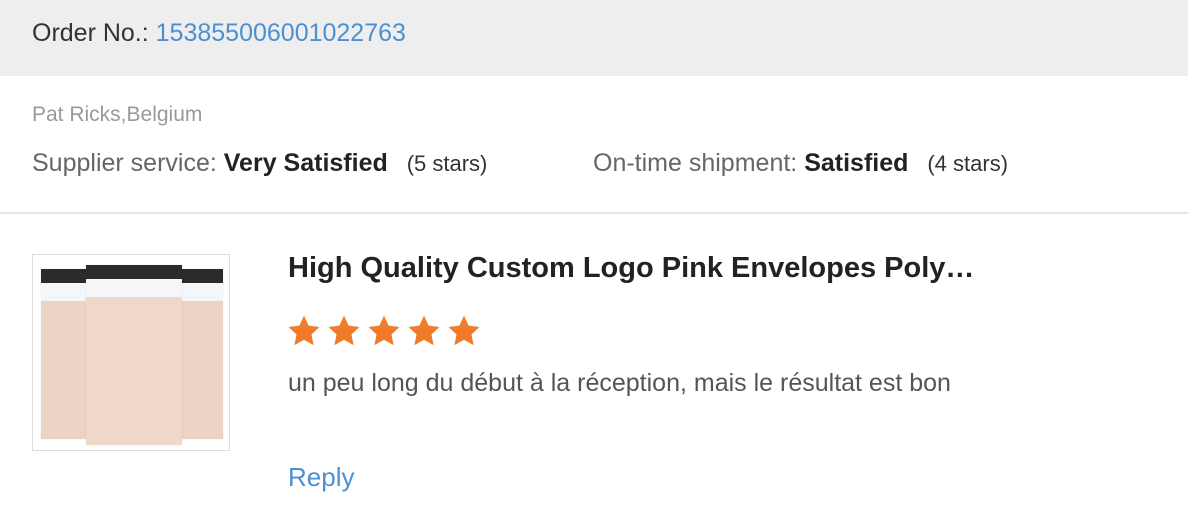  I want to click on supplier-service-stars-text: (5 stars), so click(447, 163).